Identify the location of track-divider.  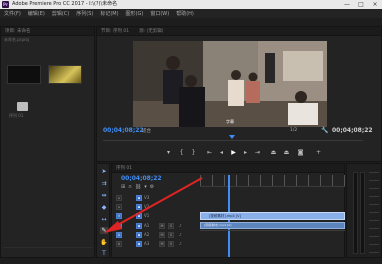
(272, 230).